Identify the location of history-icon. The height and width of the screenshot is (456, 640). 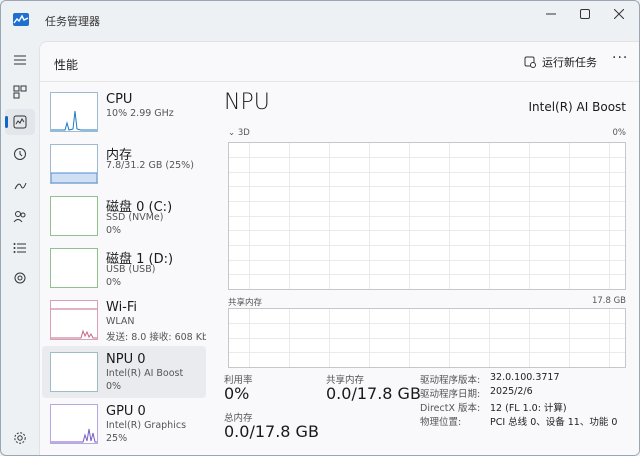
(20, 154).